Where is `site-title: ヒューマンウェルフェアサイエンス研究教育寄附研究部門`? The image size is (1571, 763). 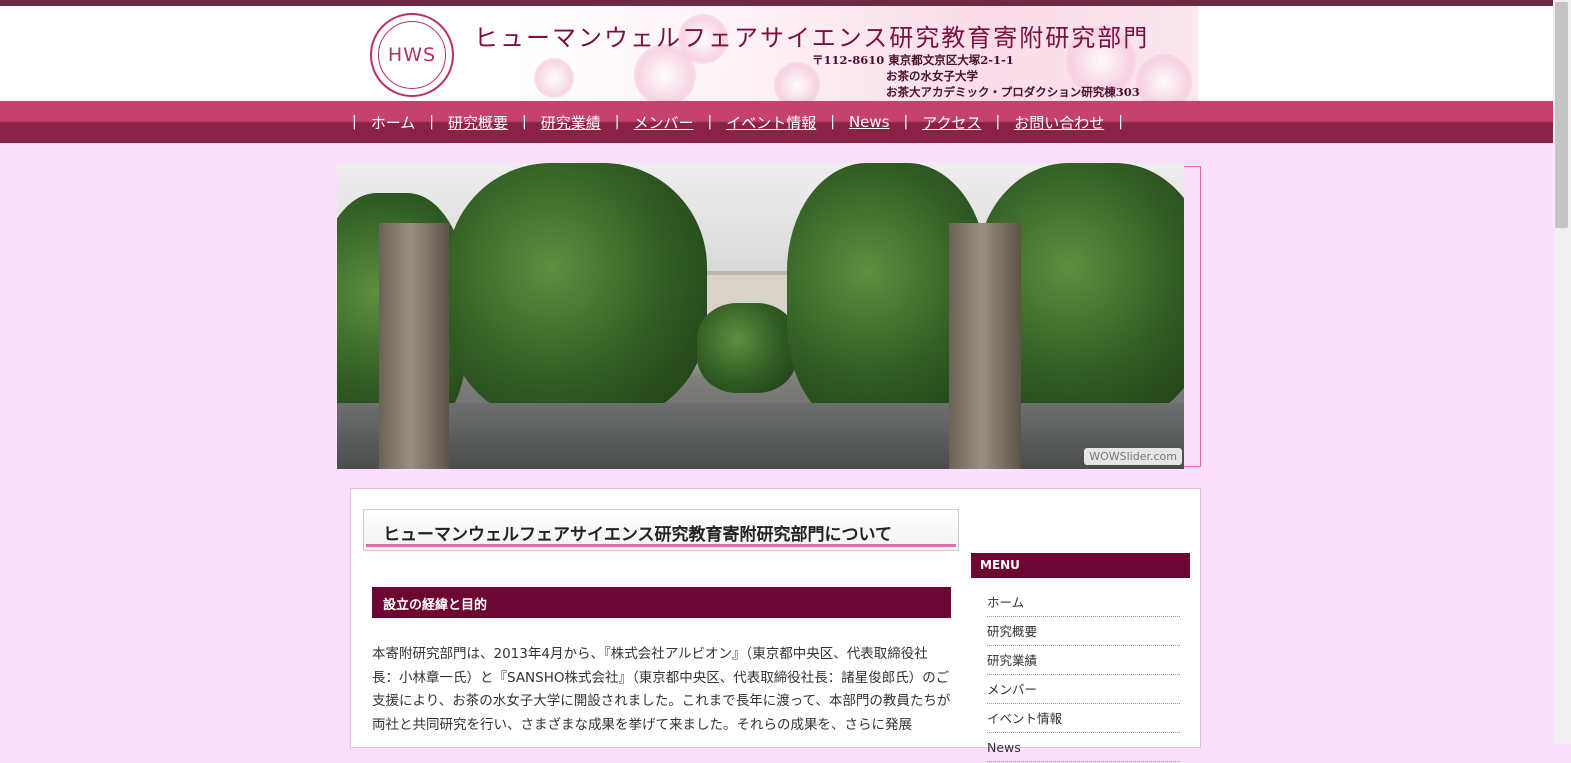
site-title: ヒューマンウェルフェアサイエンス研究教育寄附研究部門 is located at coordinates (812, 38).